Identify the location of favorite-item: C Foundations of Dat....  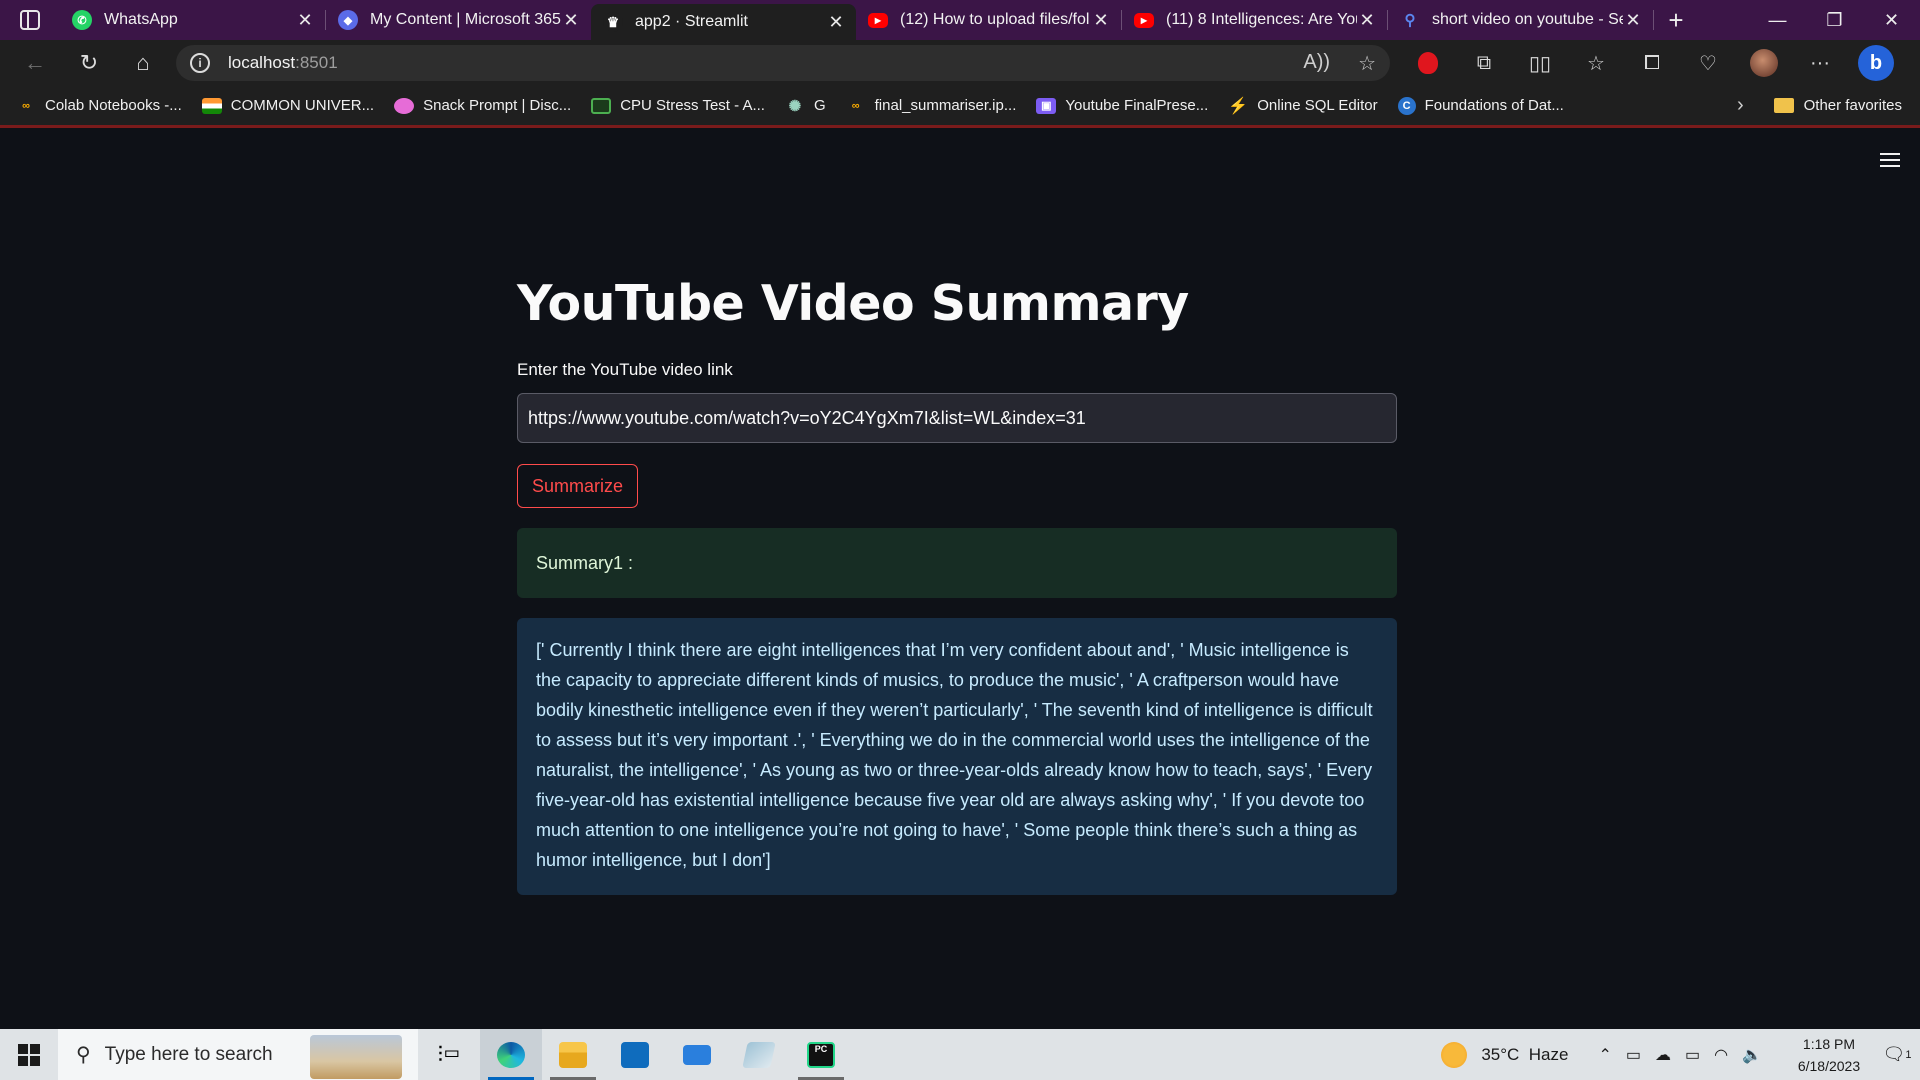
(1480, 105).